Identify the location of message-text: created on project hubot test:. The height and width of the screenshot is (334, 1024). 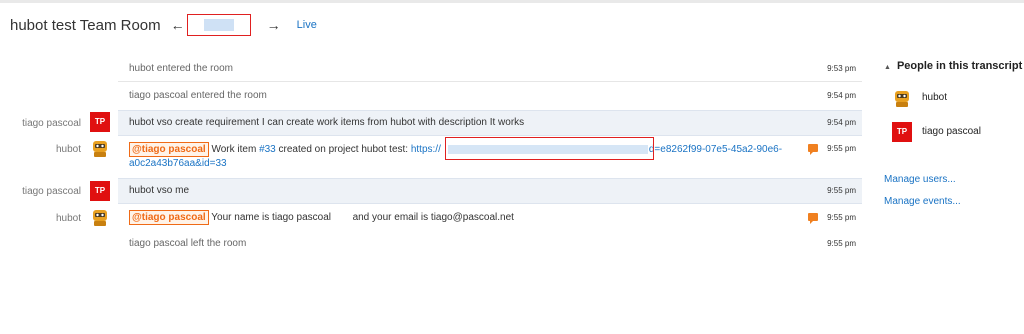
(343, 149).